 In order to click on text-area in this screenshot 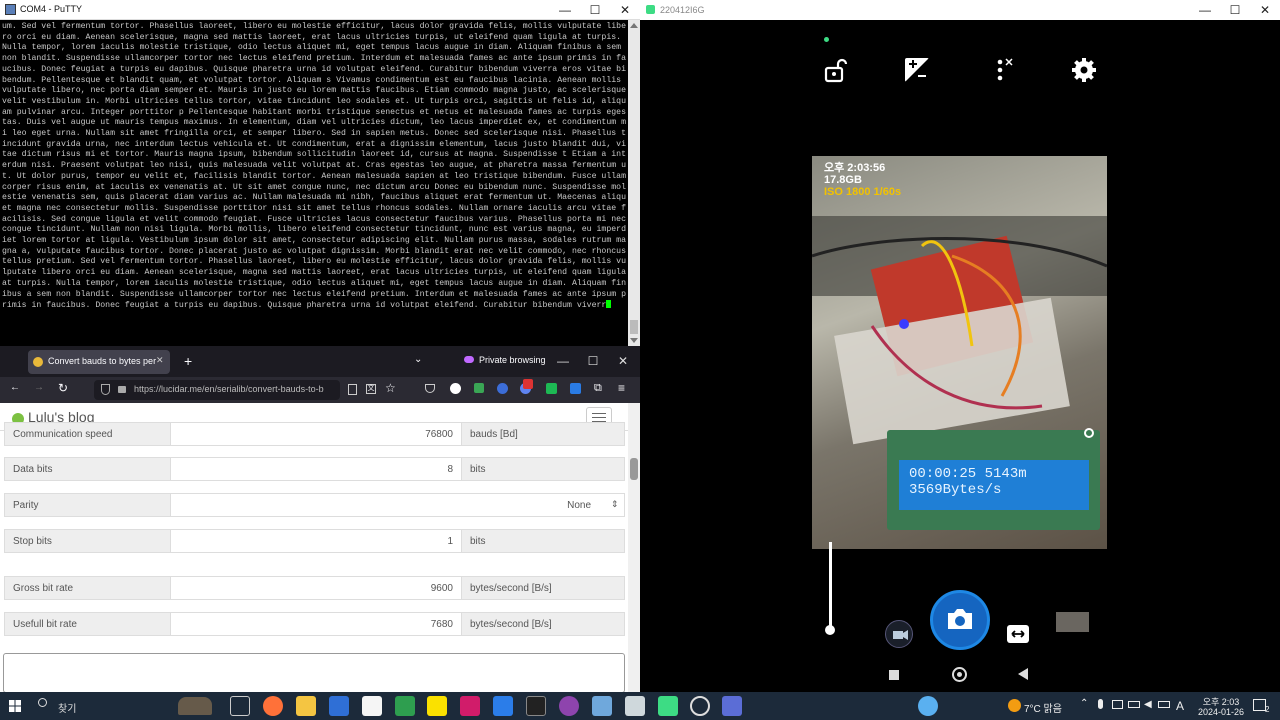, I will do `click(314, 672)`.